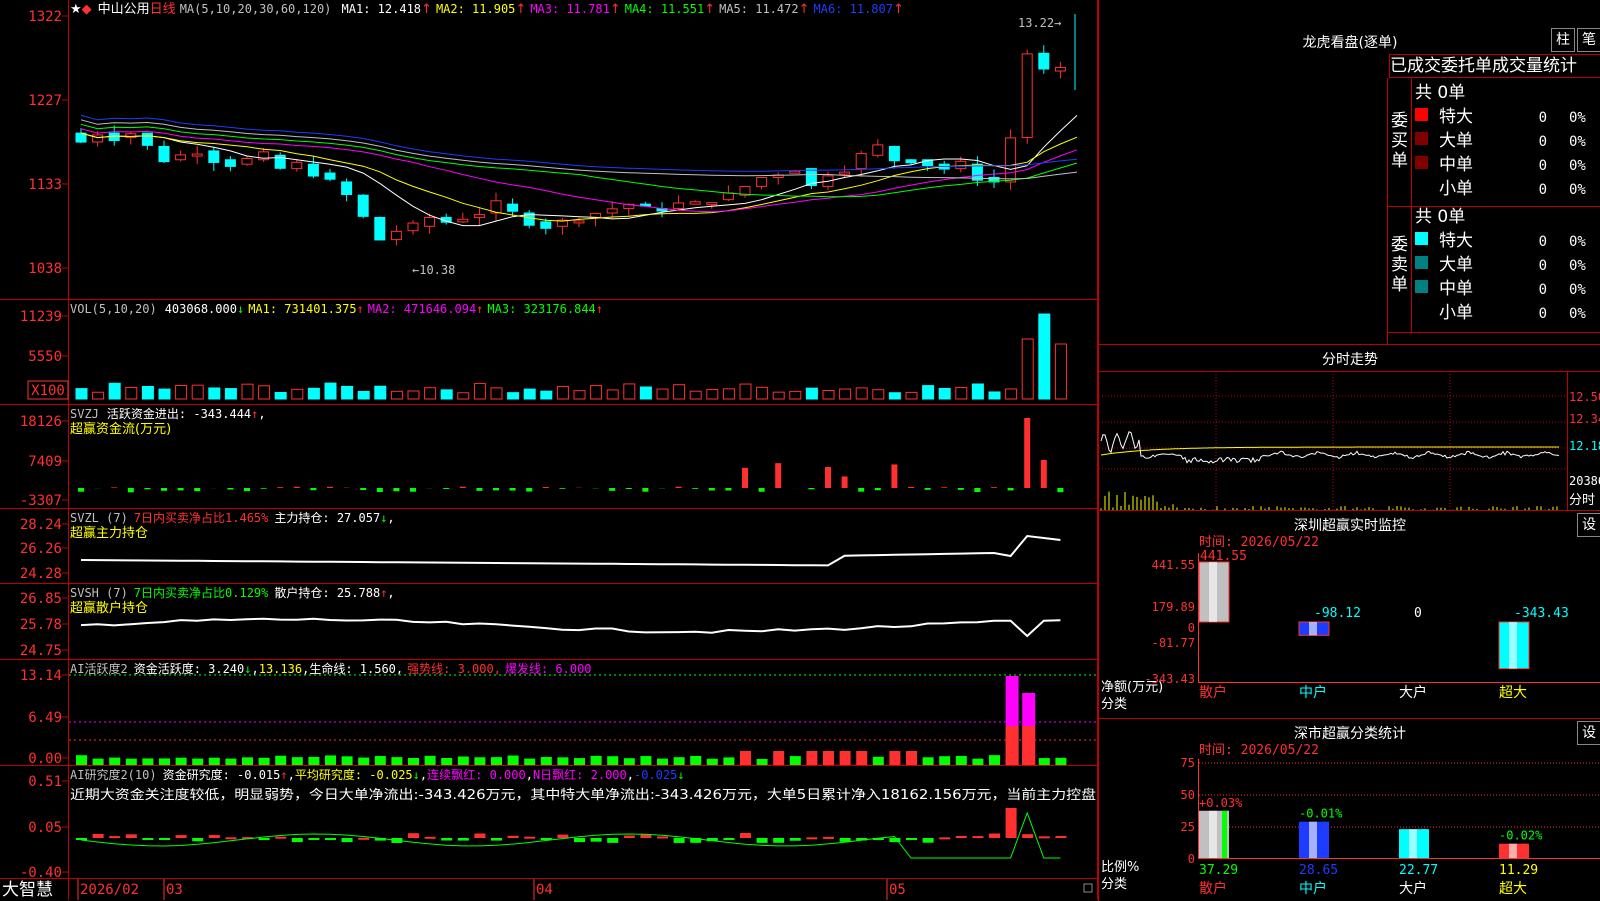 This screenshot has width=1600, height=901. Describe the element at coordinates (1188, 763) in the screenshot. I see `classify-axis-label: 75` at that location.